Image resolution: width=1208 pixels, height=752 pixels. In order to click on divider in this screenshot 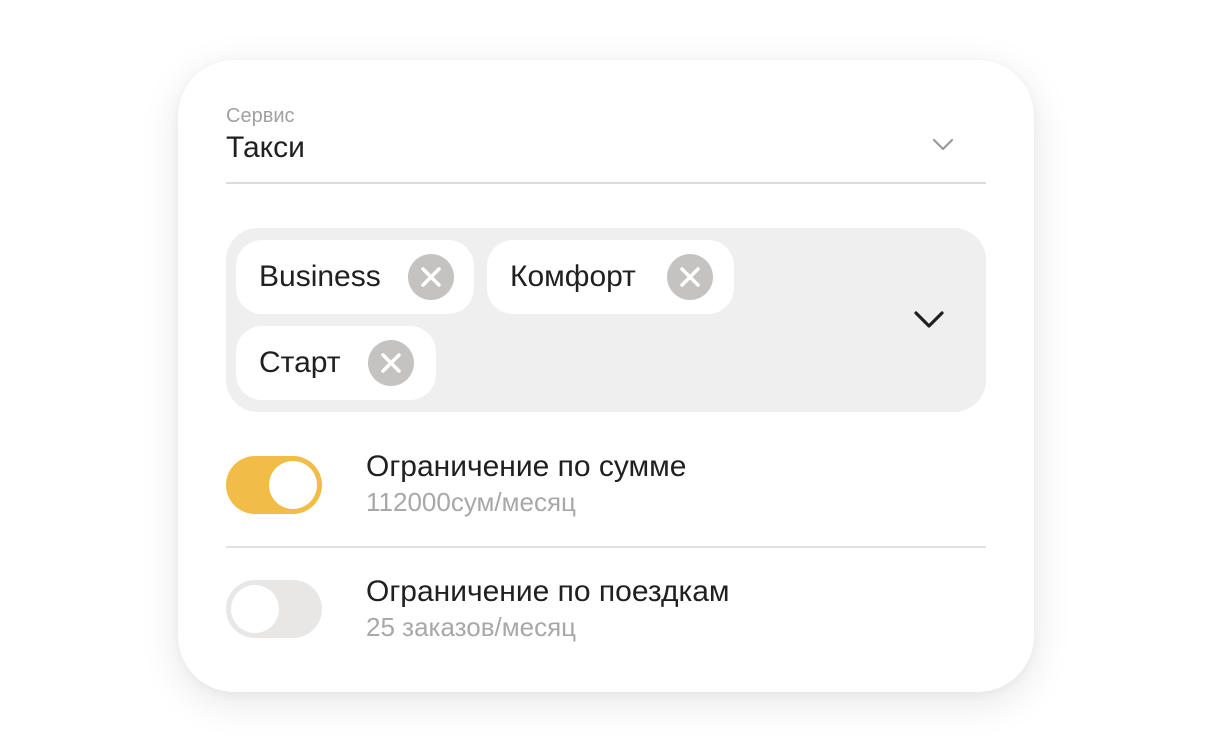, I will do `click(606, 547)`.